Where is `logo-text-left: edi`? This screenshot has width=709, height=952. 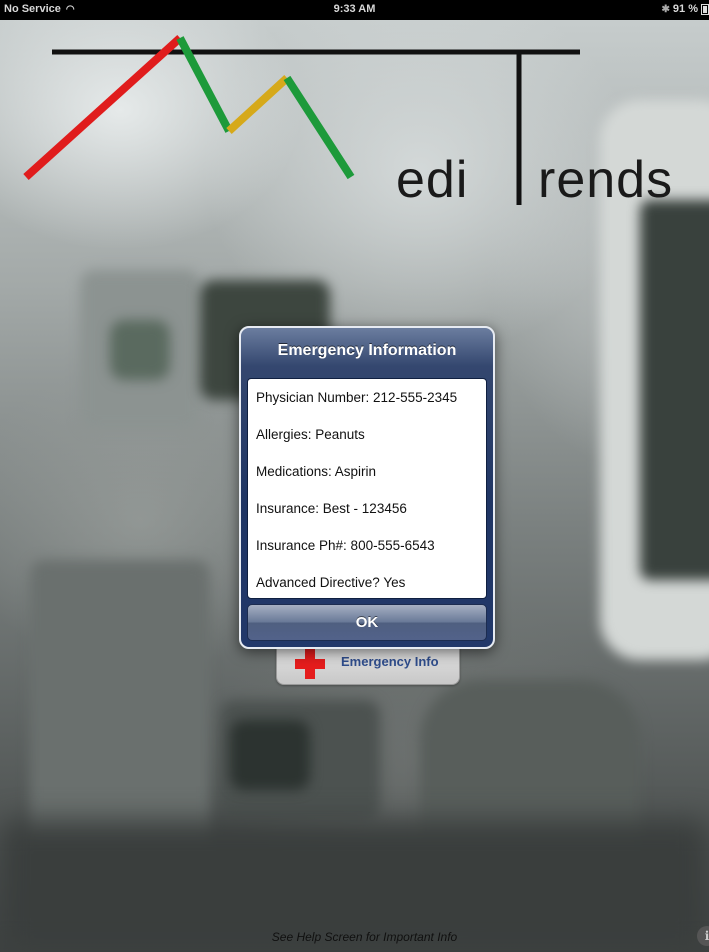
logo-text-left: edi is located at coordinates (432, 180).